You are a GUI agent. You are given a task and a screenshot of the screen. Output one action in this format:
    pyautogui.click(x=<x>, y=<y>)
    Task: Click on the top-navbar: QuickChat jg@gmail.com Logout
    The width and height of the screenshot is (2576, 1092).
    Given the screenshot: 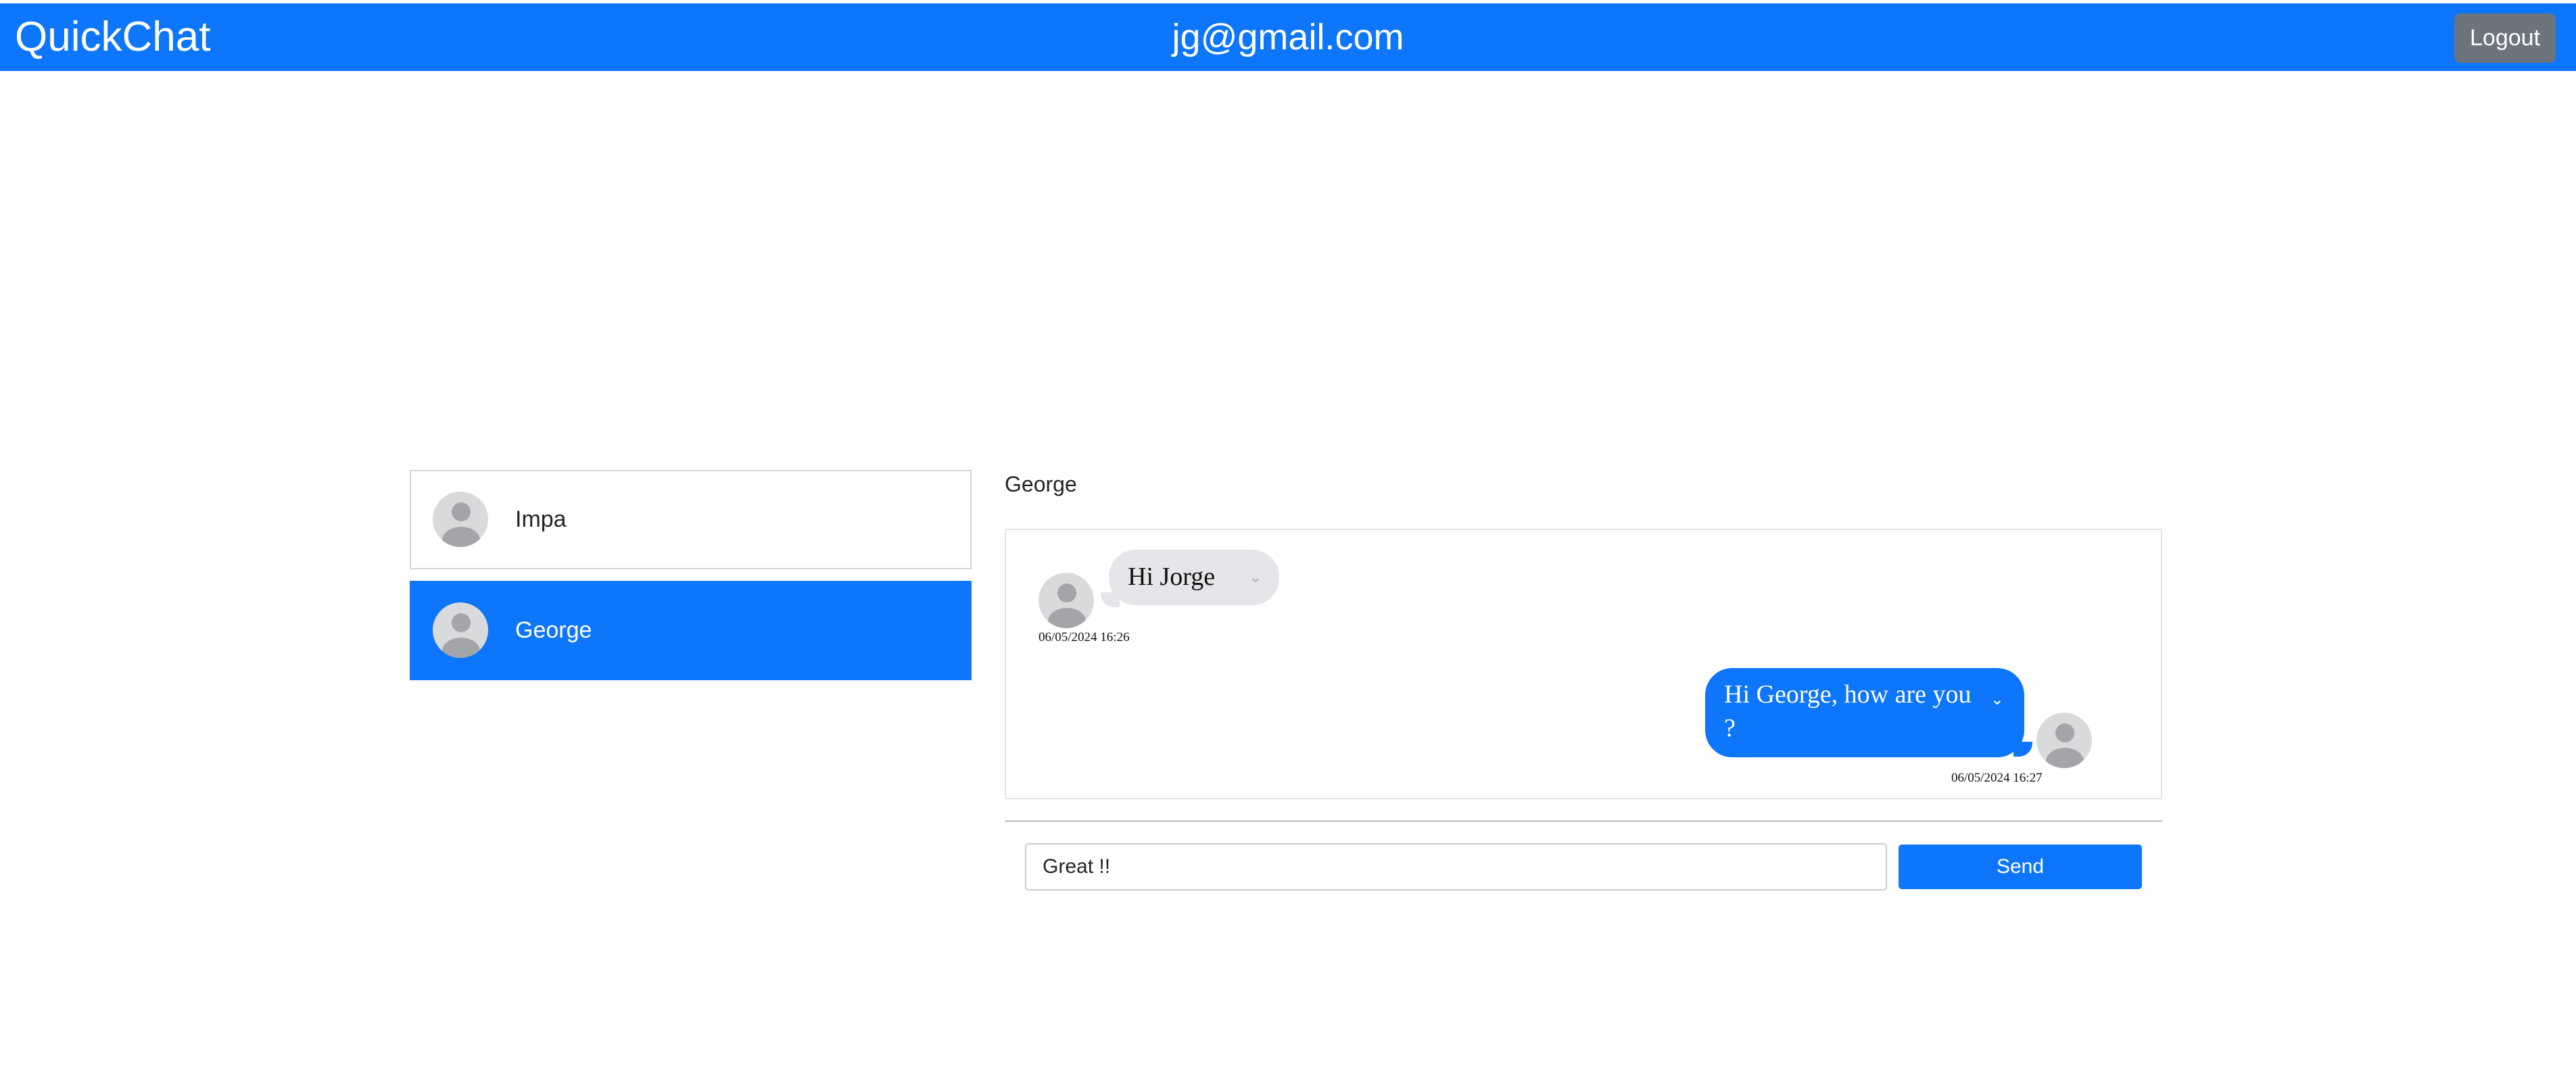 What is the action you would take?
    pyautogui.click(x=1288, y=37)
    